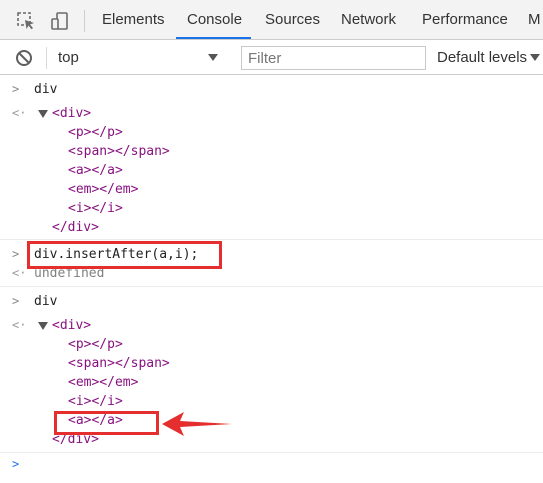 Image resolution: width=543 pixels, height=483 pixels. Describe the element at coordinates (214, 20) in the screenshot. I see `tab-console: Console` at that location.